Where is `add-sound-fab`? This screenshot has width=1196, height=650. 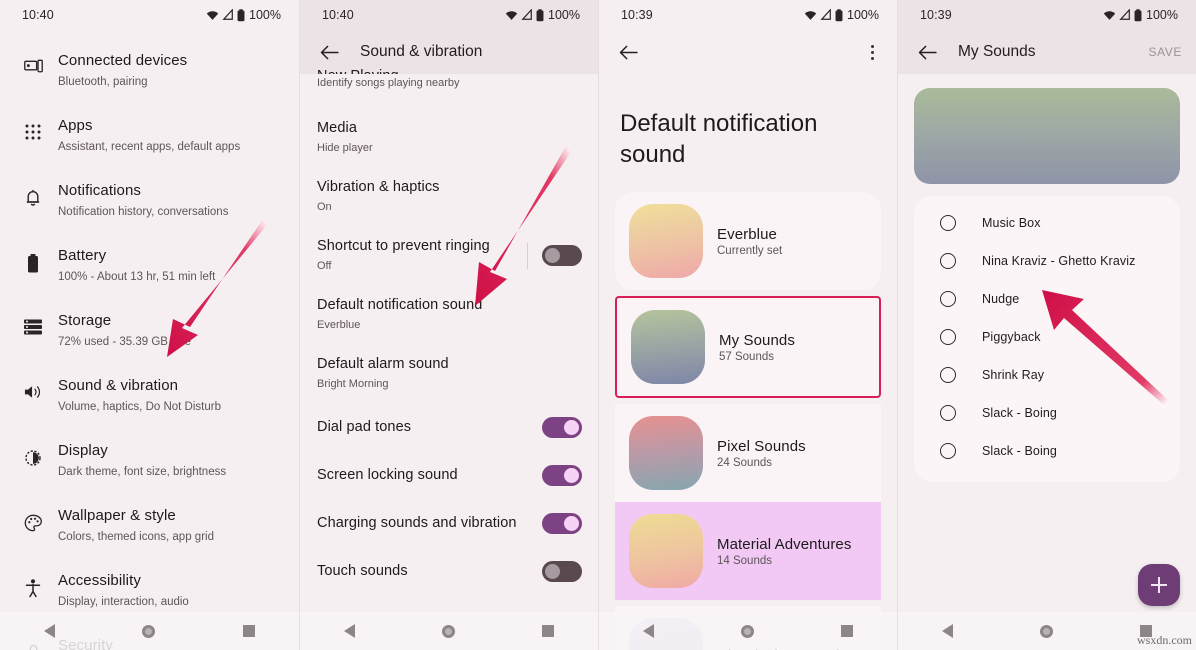
add-sound-fab is located at coordinates (1159, 585).